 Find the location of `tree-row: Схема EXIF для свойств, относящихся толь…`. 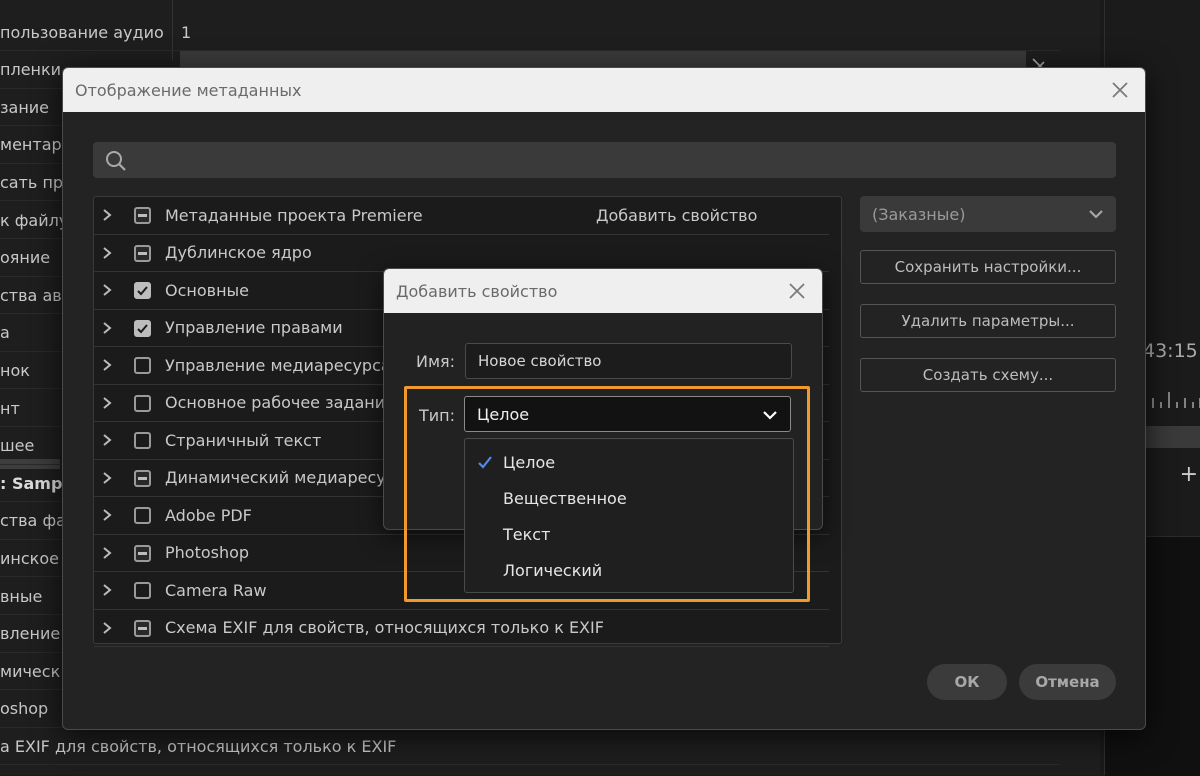

tree-row: Схема EXIF для свойств, относящихся толь… is located at coordinates (461, 628).